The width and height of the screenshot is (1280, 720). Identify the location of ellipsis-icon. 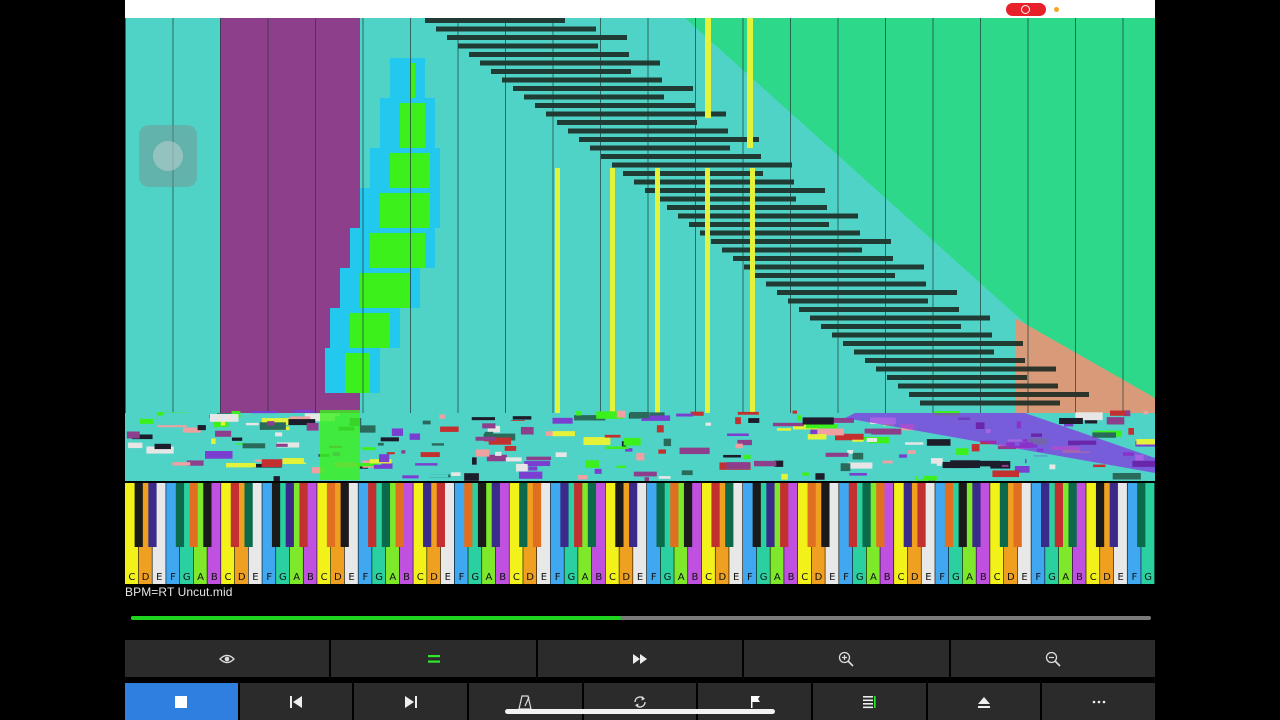
(1099, 701).